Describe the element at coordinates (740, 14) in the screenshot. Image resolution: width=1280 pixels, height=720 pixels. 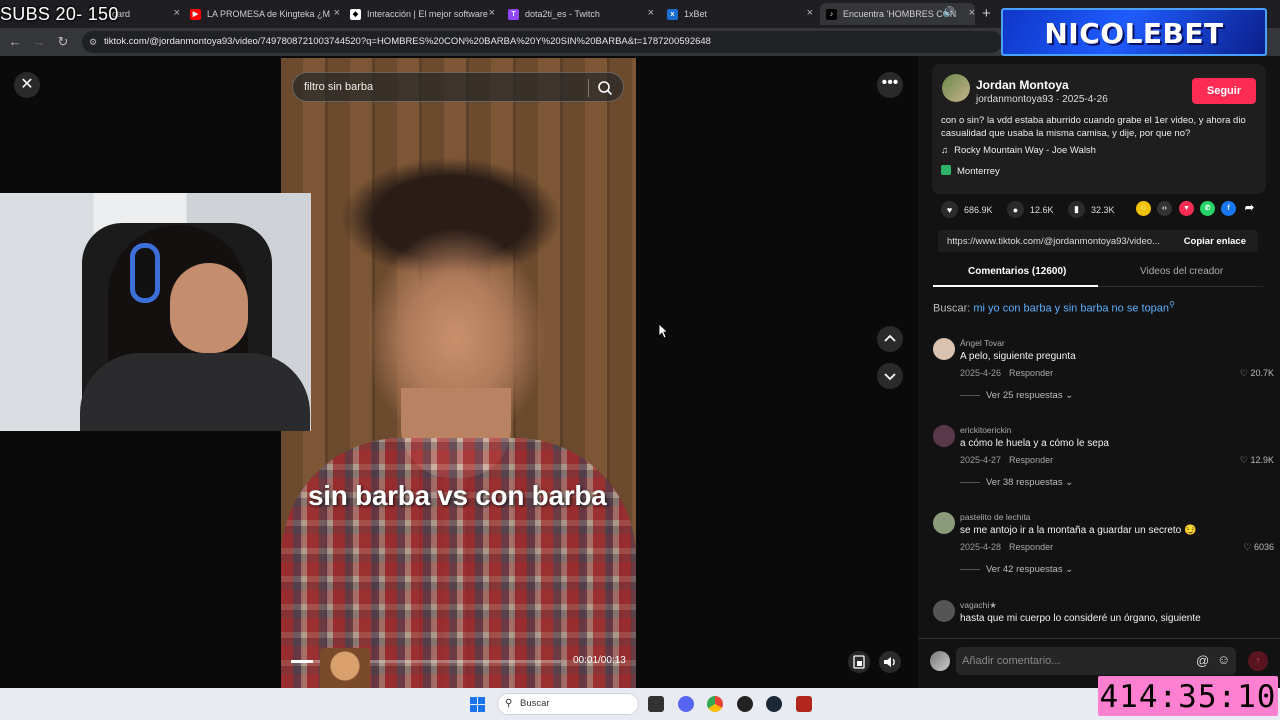
I see `tab-1xbet: x 1xBet ×` at that location.